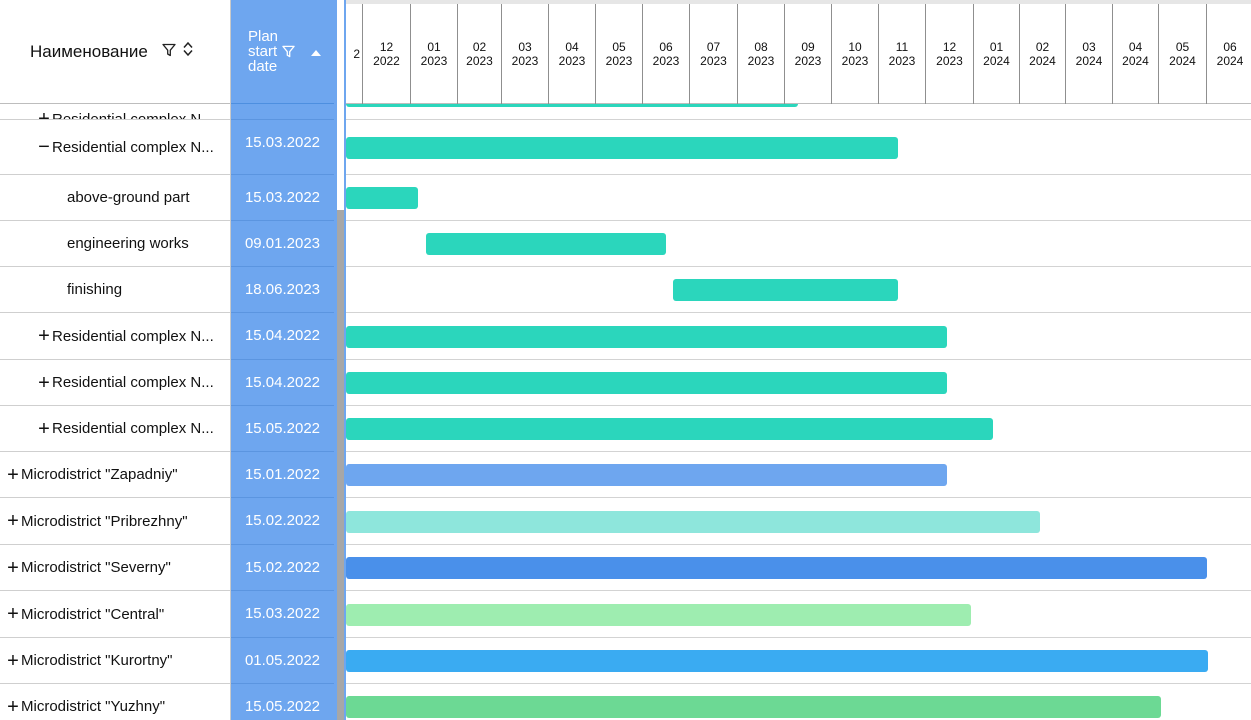 This screenshot has width=1251, height=720. Describe the element at coordinates (665, 54) in the screenshot. I see `timeline-month: 06 2023` at that location.